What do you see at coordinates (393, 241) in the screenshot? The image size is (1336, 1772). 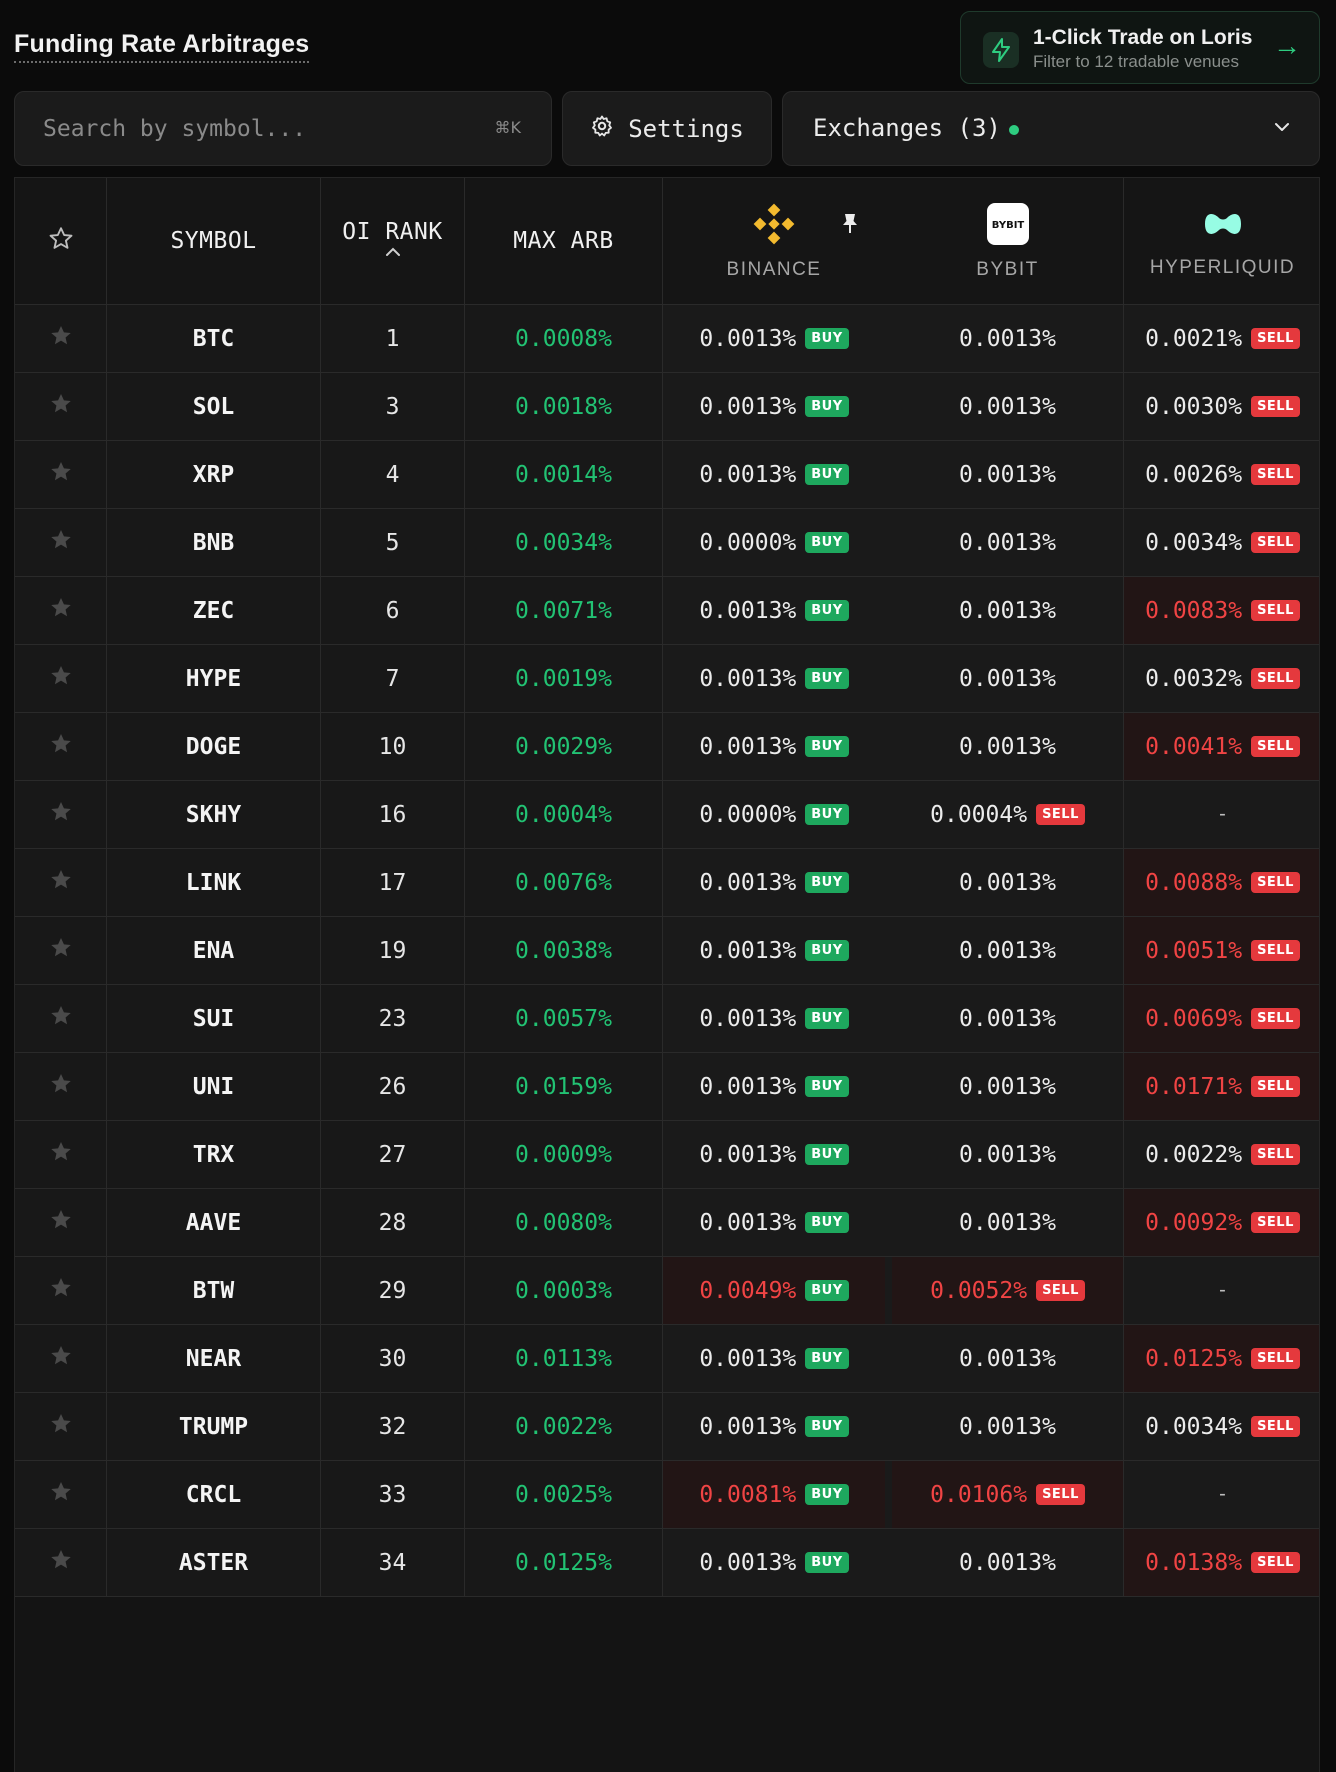 I see `column-oi-rank: OI RANK` at bounding box center [393, 241].